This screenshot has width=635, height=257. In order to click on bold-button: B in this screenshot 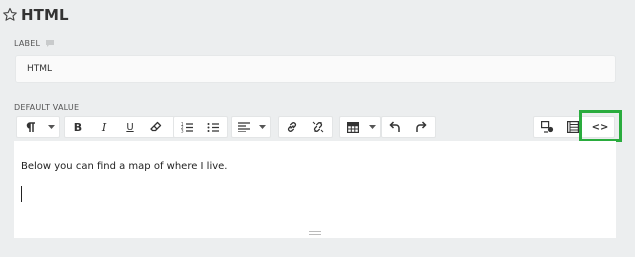, I will do `click(78, 127)`.